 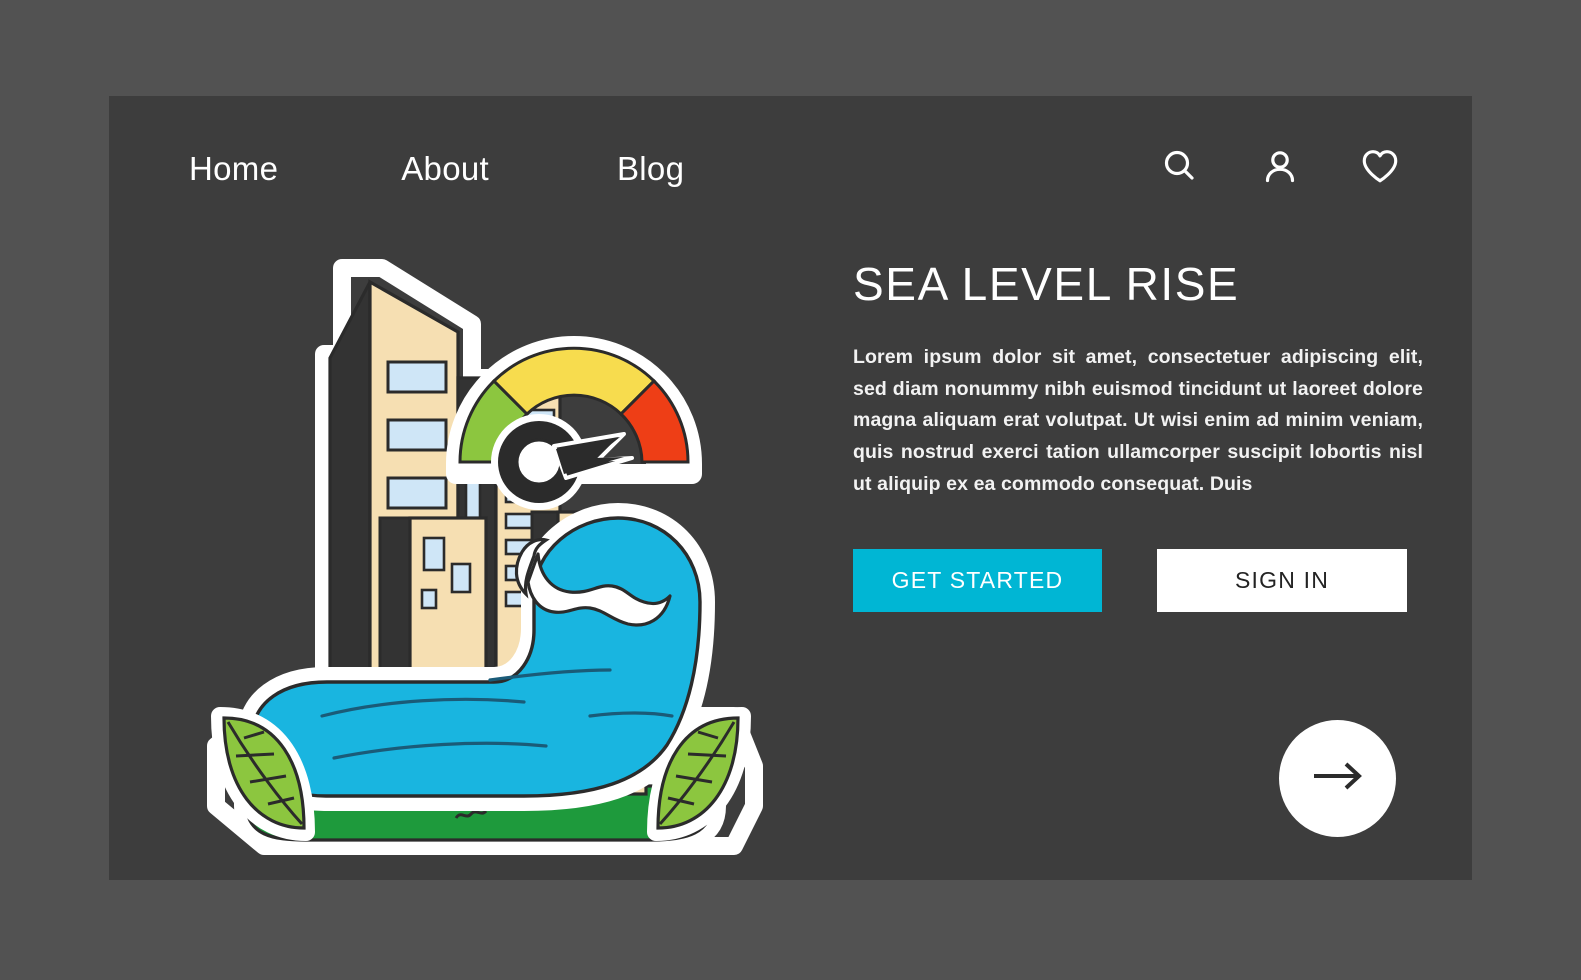 What do you see at coordinates (445, 169) in the screenshot?
I see `nav-link-about: About` at bounding box center [445, 169].